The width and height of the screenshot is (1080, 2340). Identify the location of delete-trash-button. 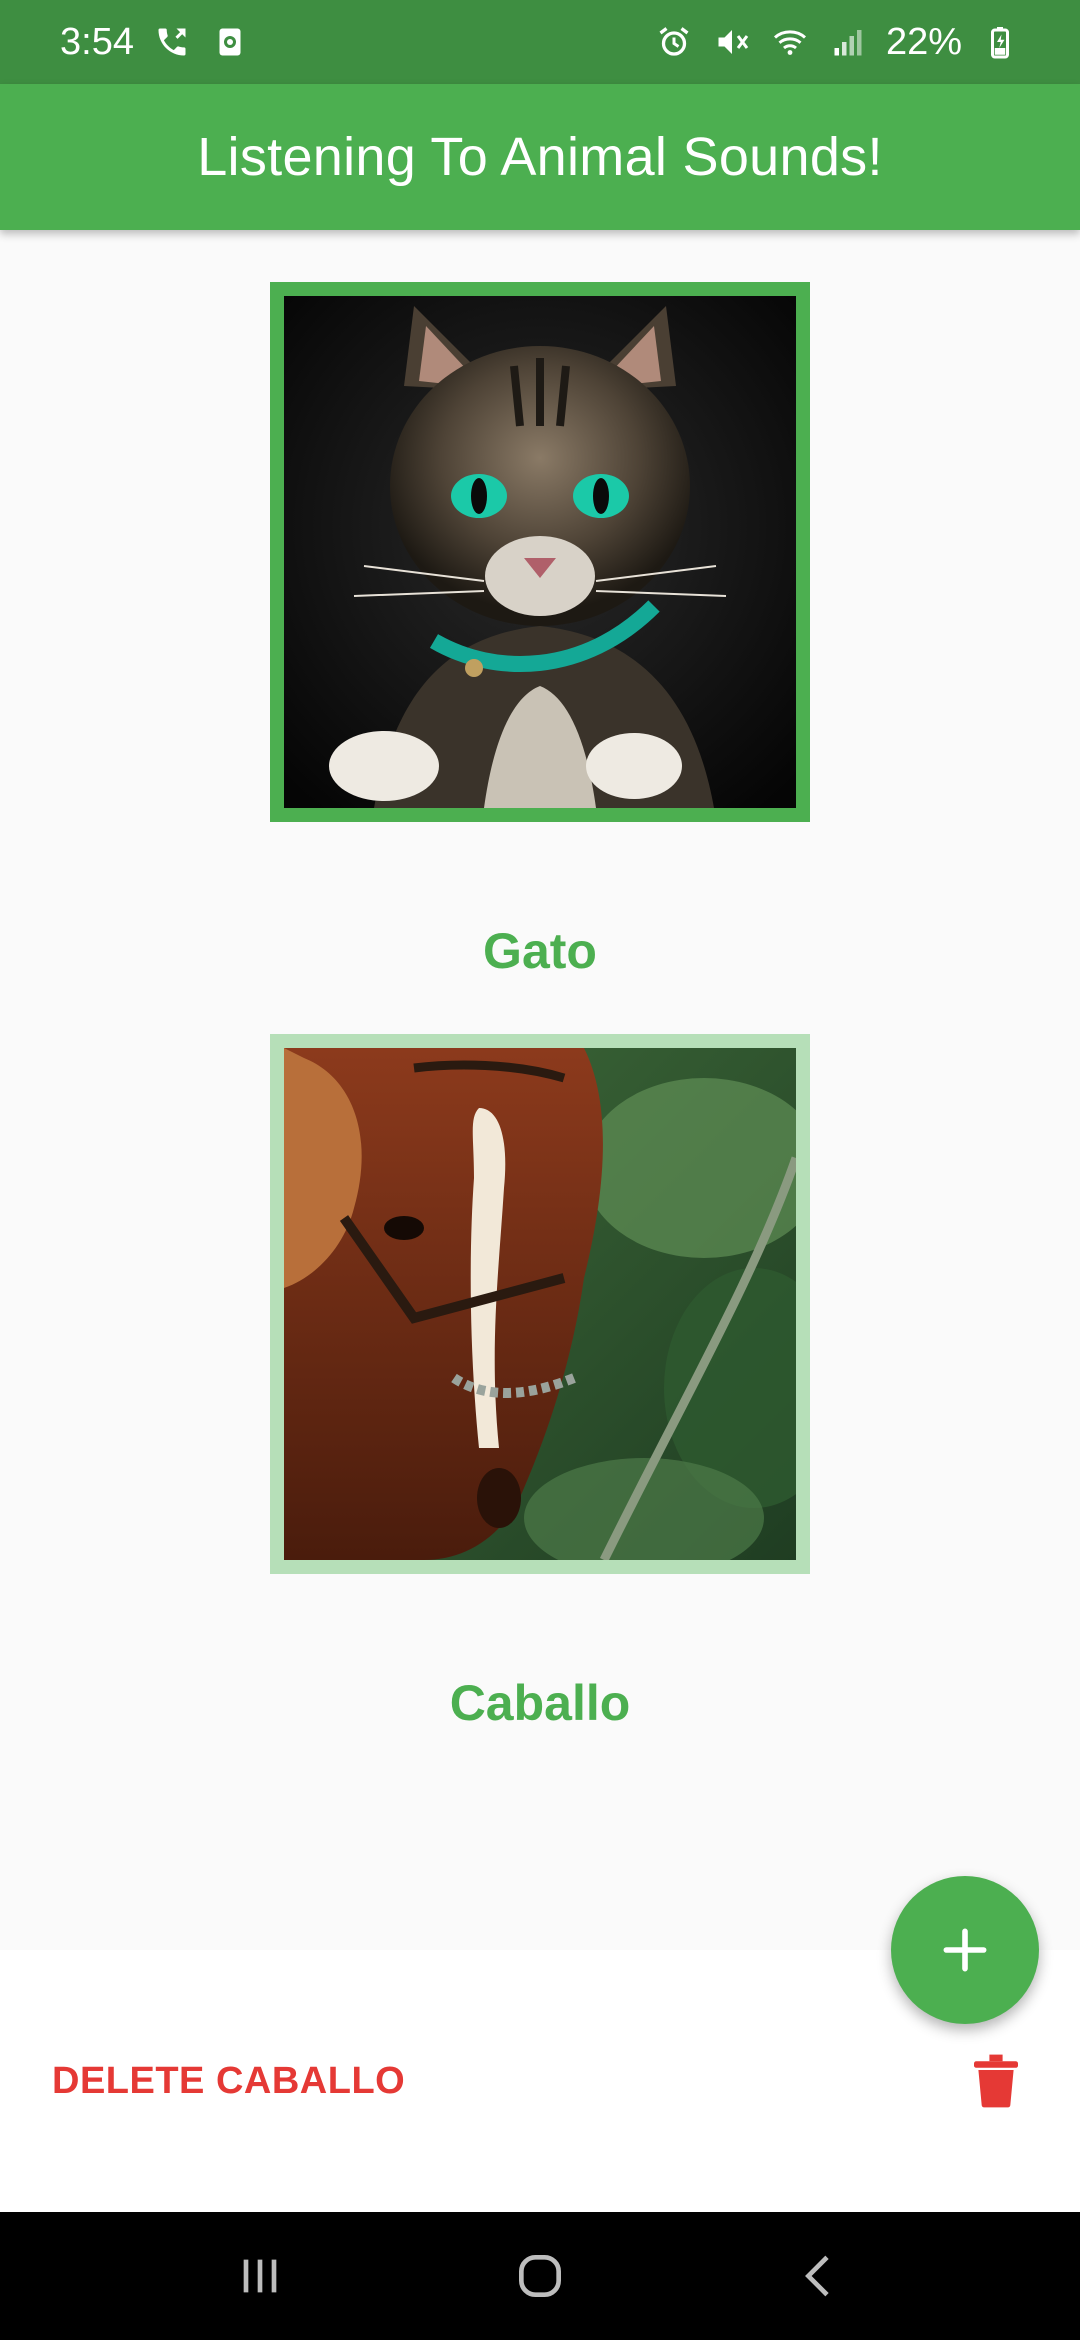
(996, 2081).